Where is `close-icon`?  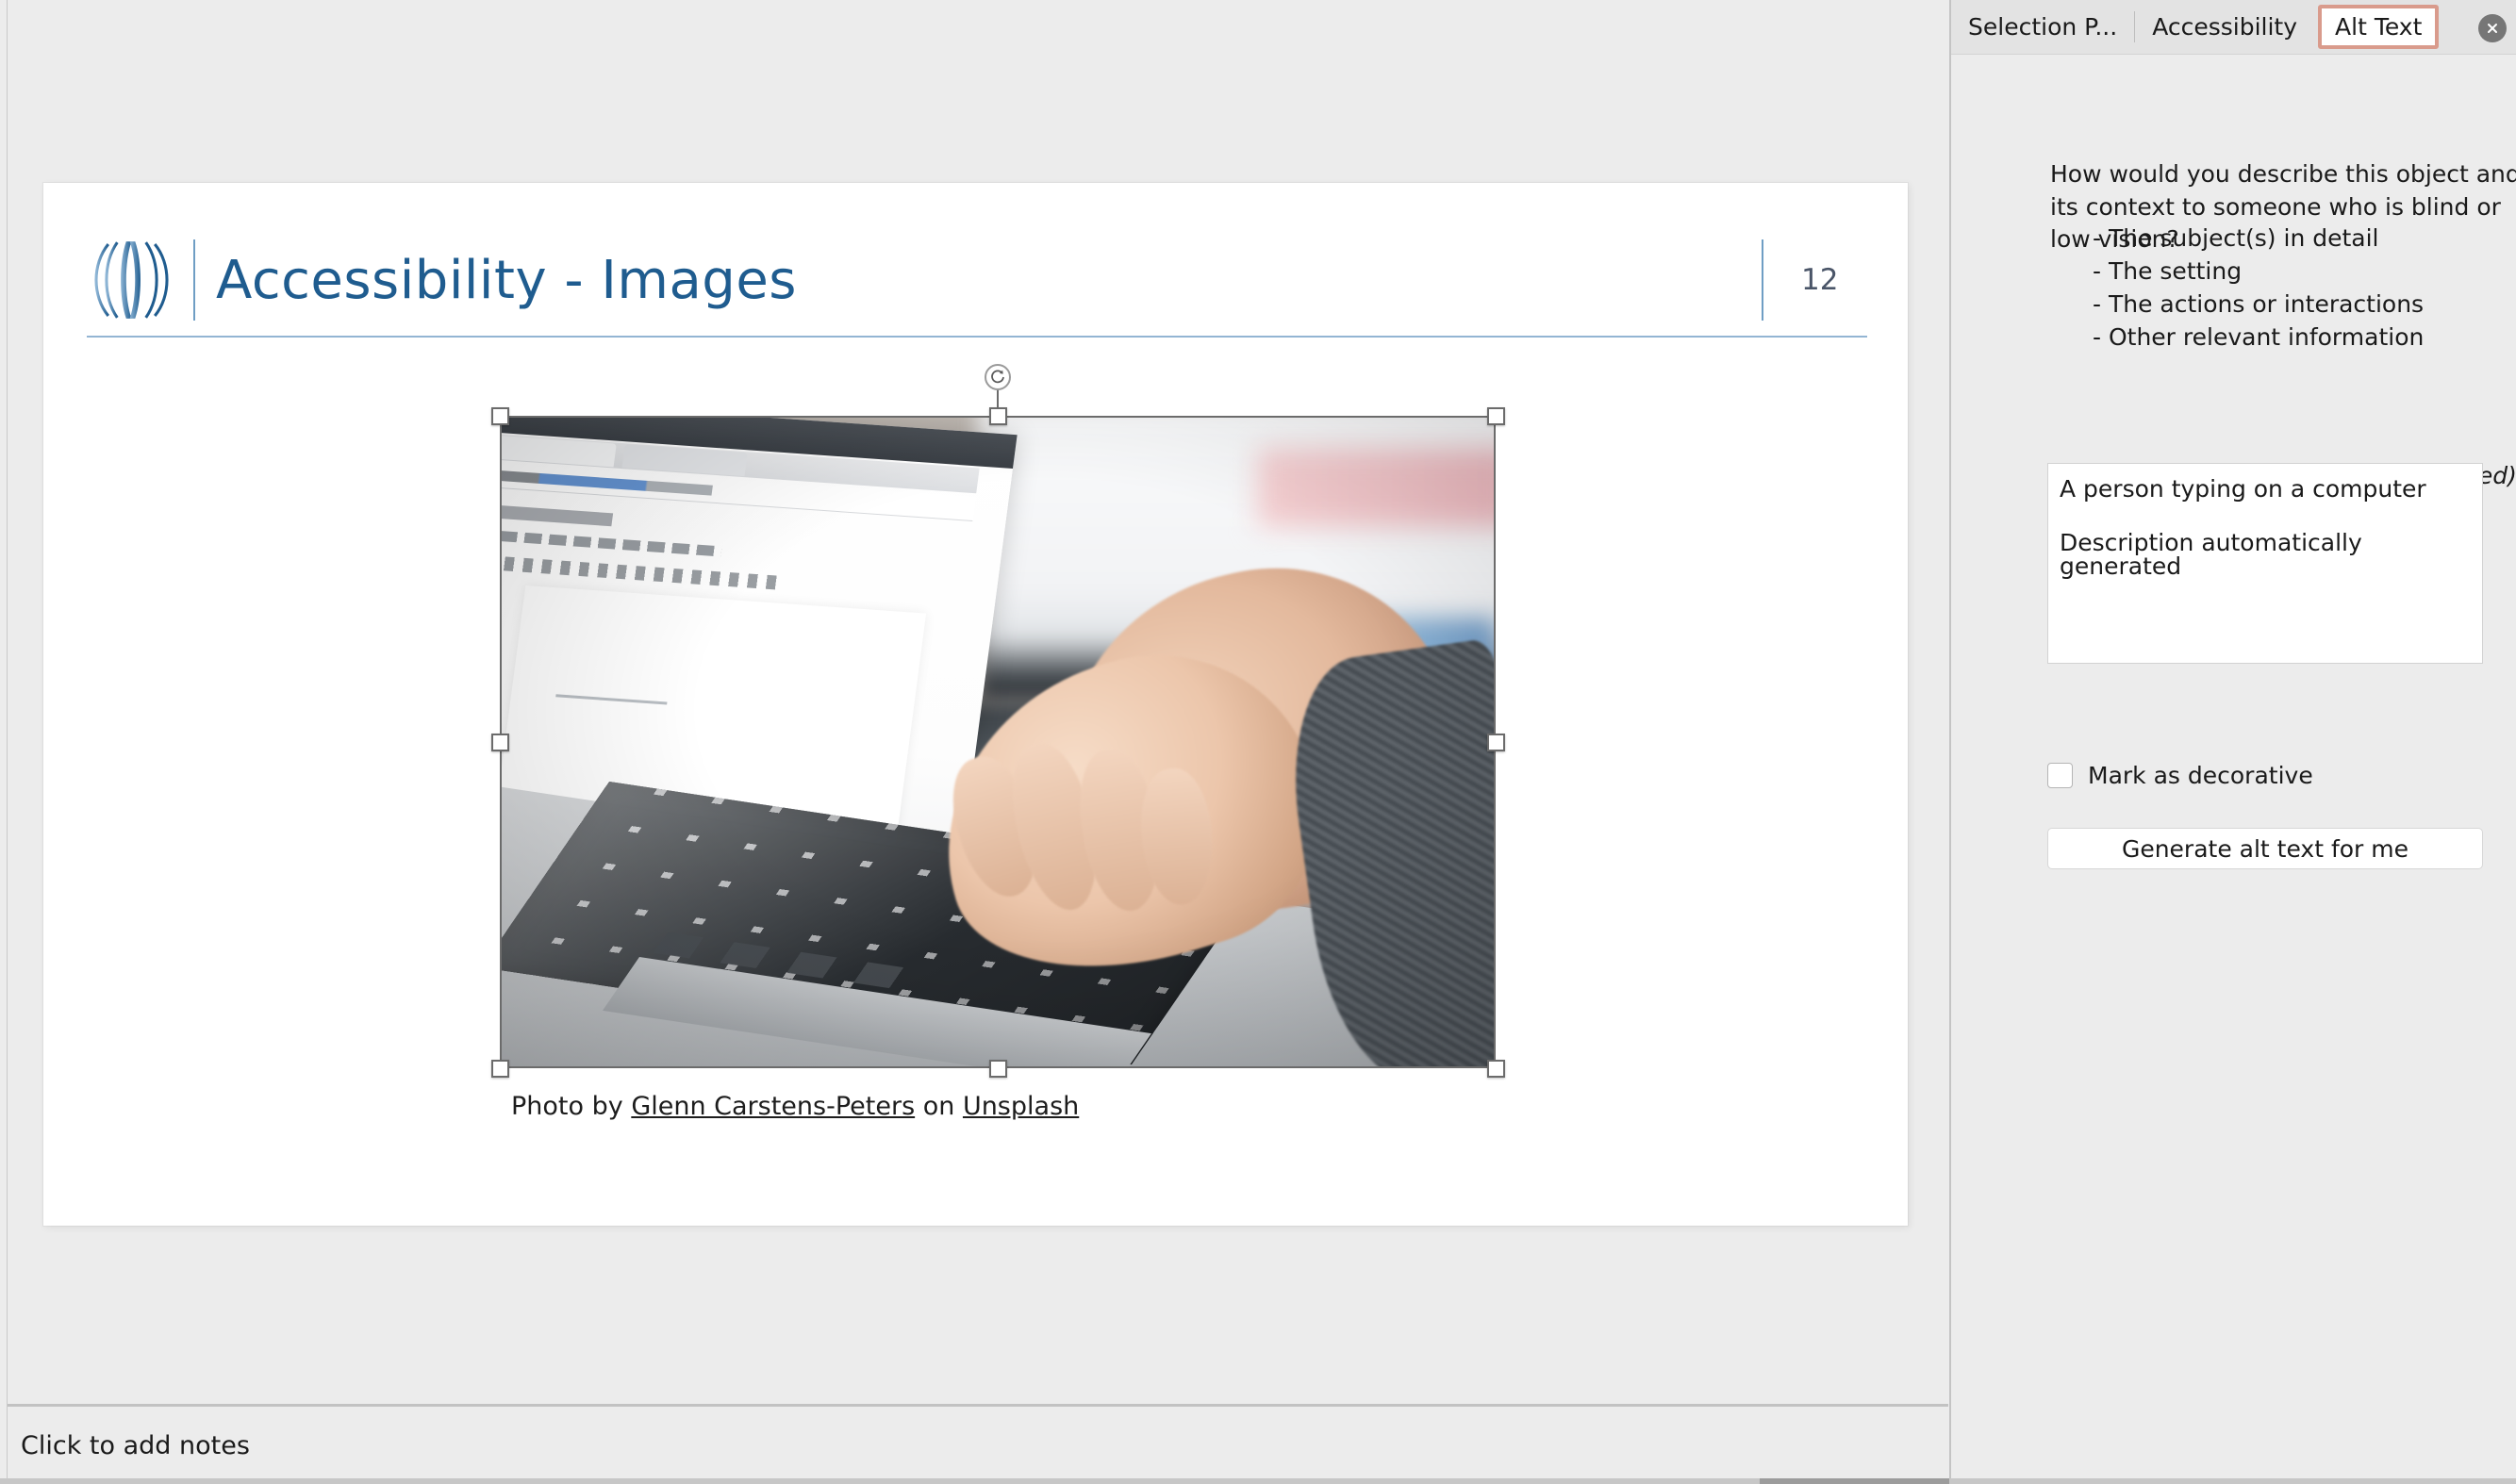 close-icon is located at coordinates (2492, 28).